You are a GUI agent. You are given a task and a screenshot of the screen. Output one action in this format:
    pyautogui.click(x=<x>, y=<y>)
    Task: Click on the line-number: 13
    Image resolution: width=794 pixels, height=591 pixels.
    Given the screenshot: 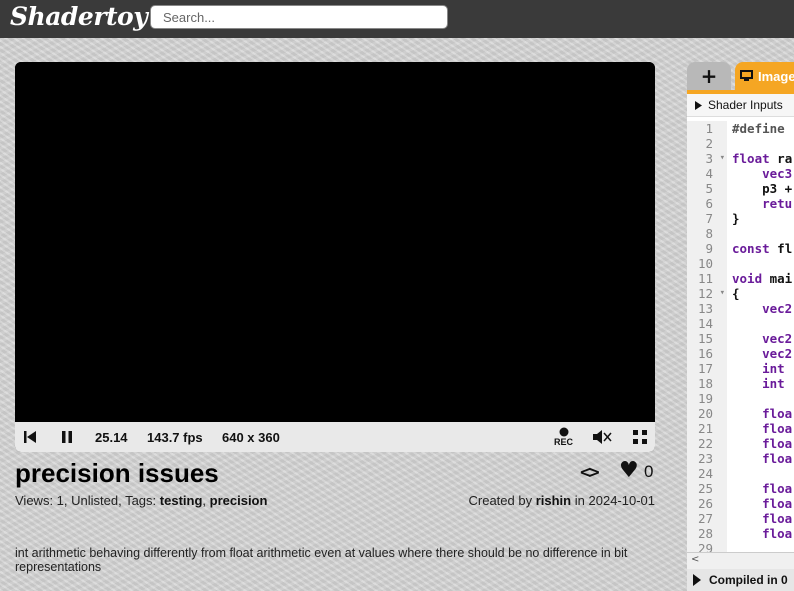 What is the action you would take?
    pyautogui.click(x=705, y=308)
    